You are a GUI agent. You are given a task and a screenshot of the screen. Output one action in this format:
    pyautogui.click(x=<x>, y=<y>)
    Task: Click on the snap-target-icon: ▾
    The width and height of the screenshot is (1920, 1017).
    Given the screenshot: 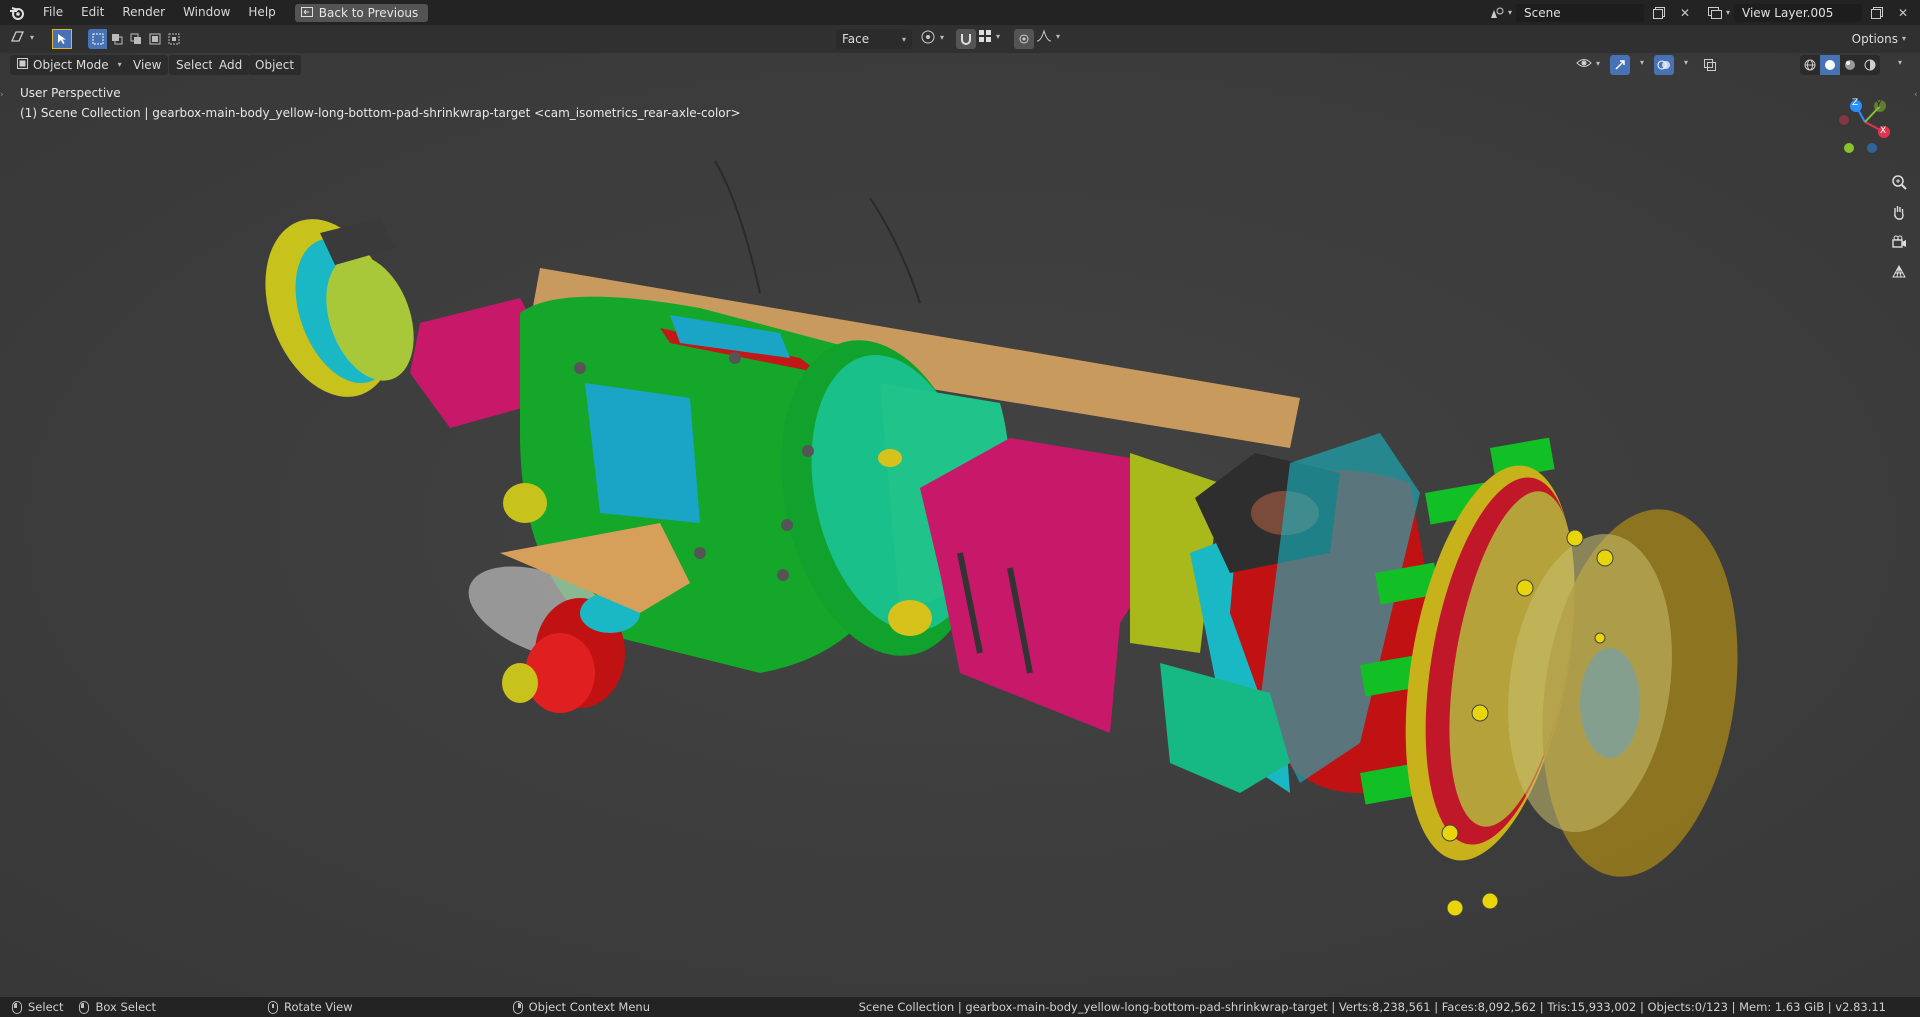 What is the action you would take?
    pyautogui.click(x=989, y=36)
    